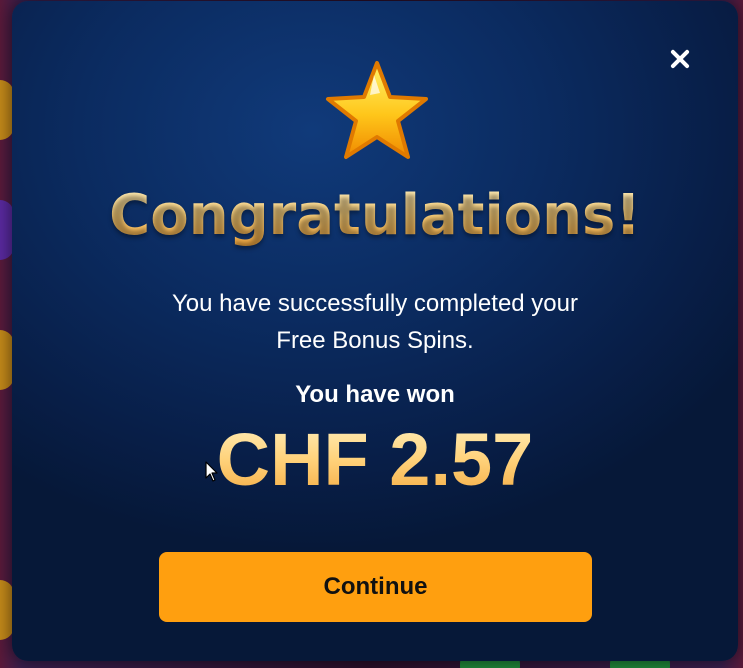  I want to click on close-icon, so click(680, 59).